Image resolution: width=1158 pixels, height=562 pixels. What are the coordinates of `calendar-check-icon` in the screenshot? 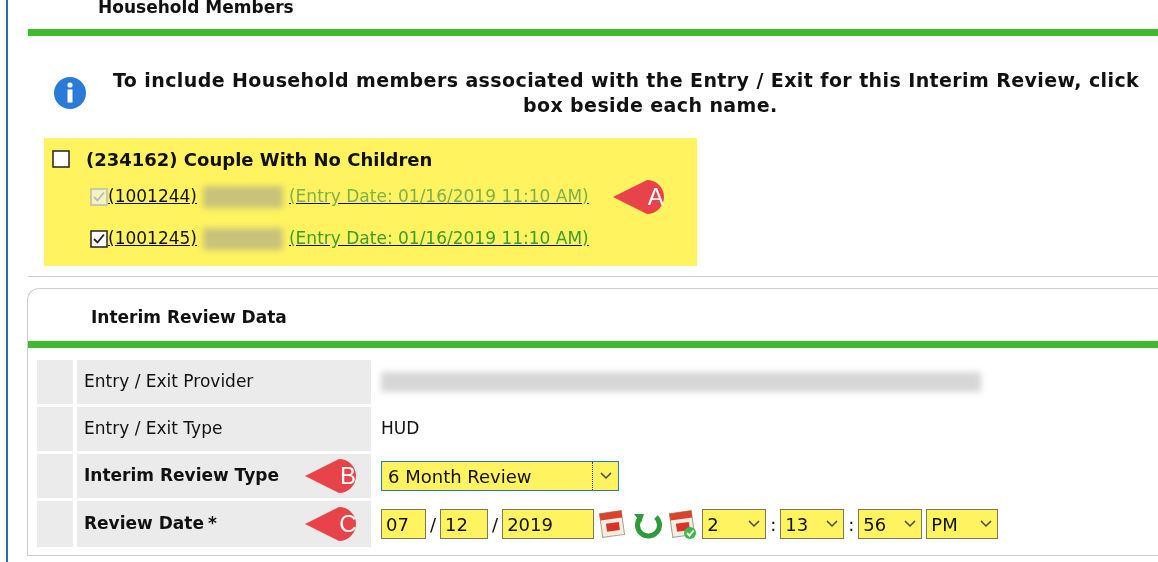 It's located at (683, 524).